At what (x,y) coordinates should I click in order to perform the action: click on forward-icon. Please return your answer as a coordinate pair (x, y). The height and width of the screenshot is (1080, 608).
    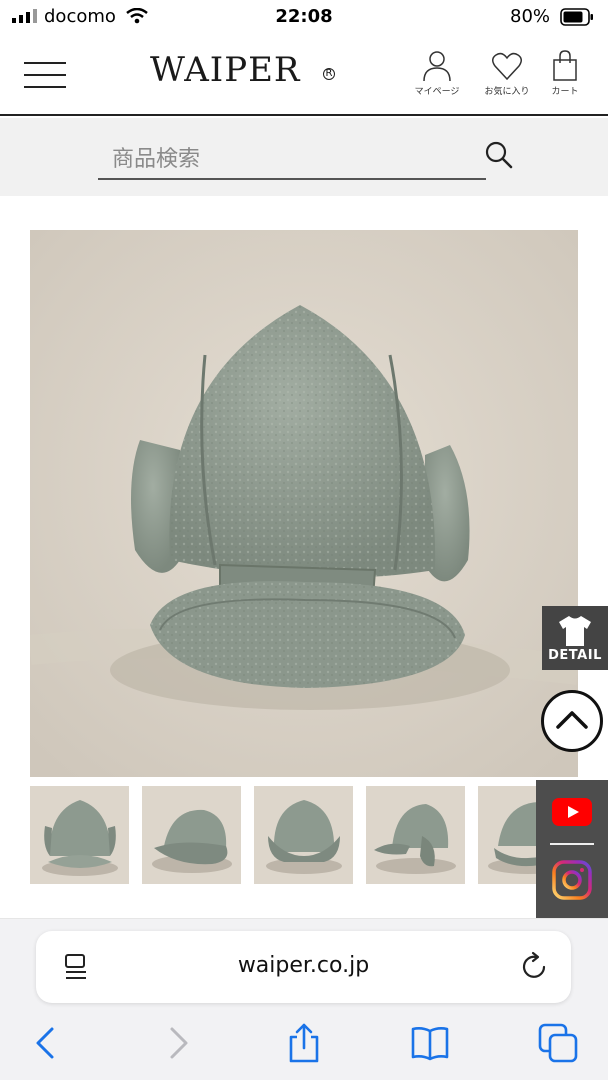
    Looking at the image, I should click on (178, 1043).